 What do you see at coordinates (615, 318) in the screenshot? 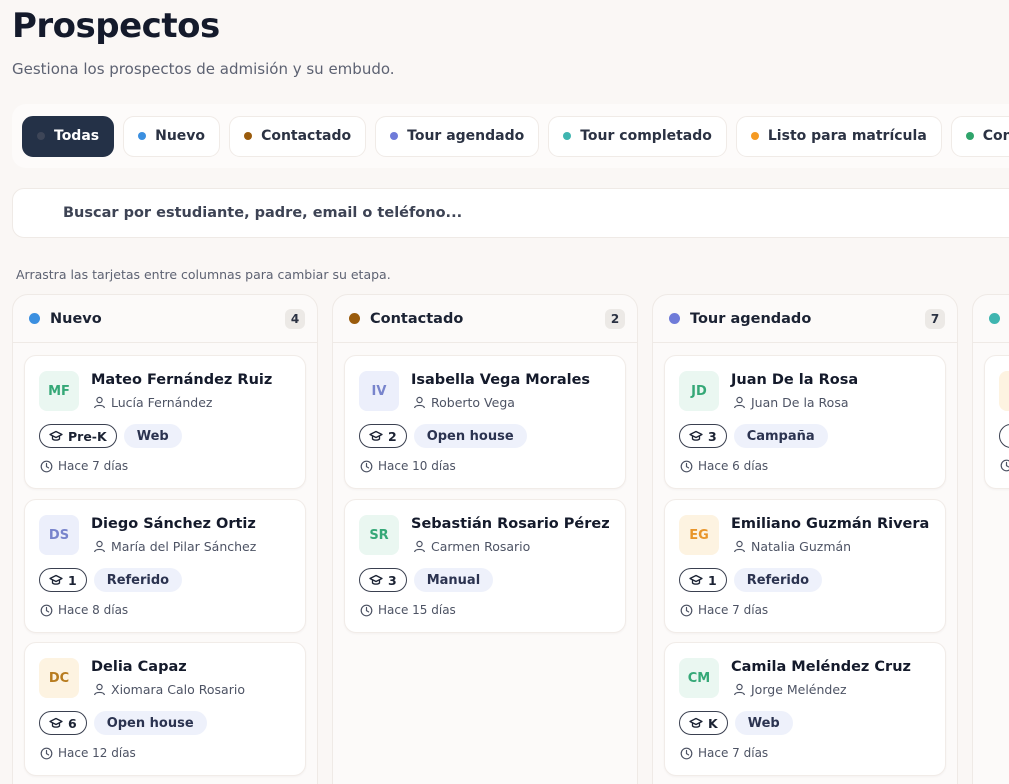
I see `column-count-badge: 2` at bounding box center [615, 318].